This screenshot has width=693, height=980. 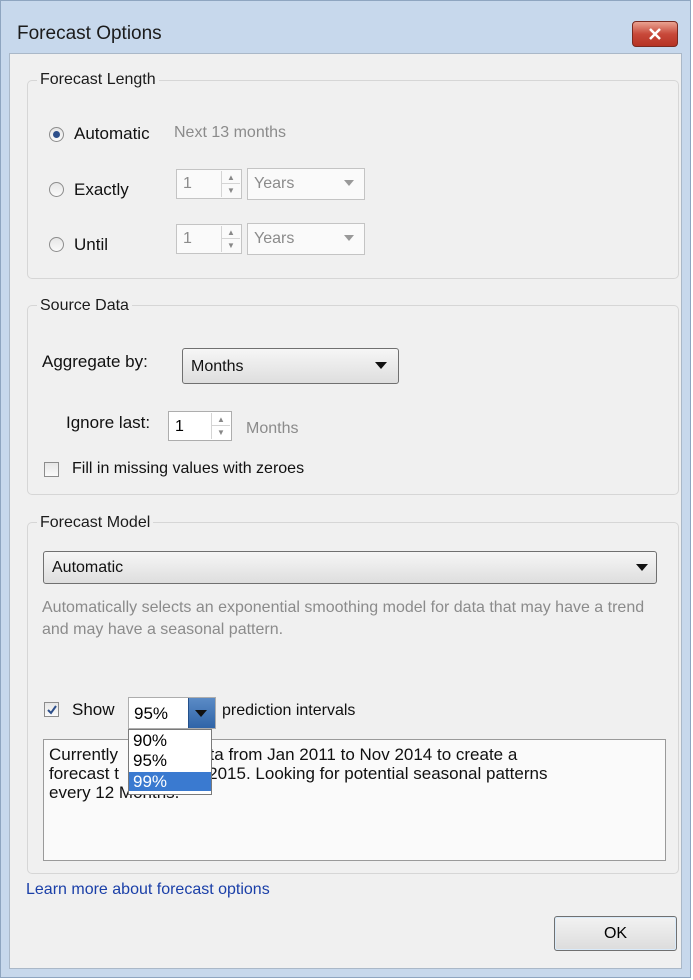 I want to click on exactly-unit-select: Years, so click(x=306, y=184).